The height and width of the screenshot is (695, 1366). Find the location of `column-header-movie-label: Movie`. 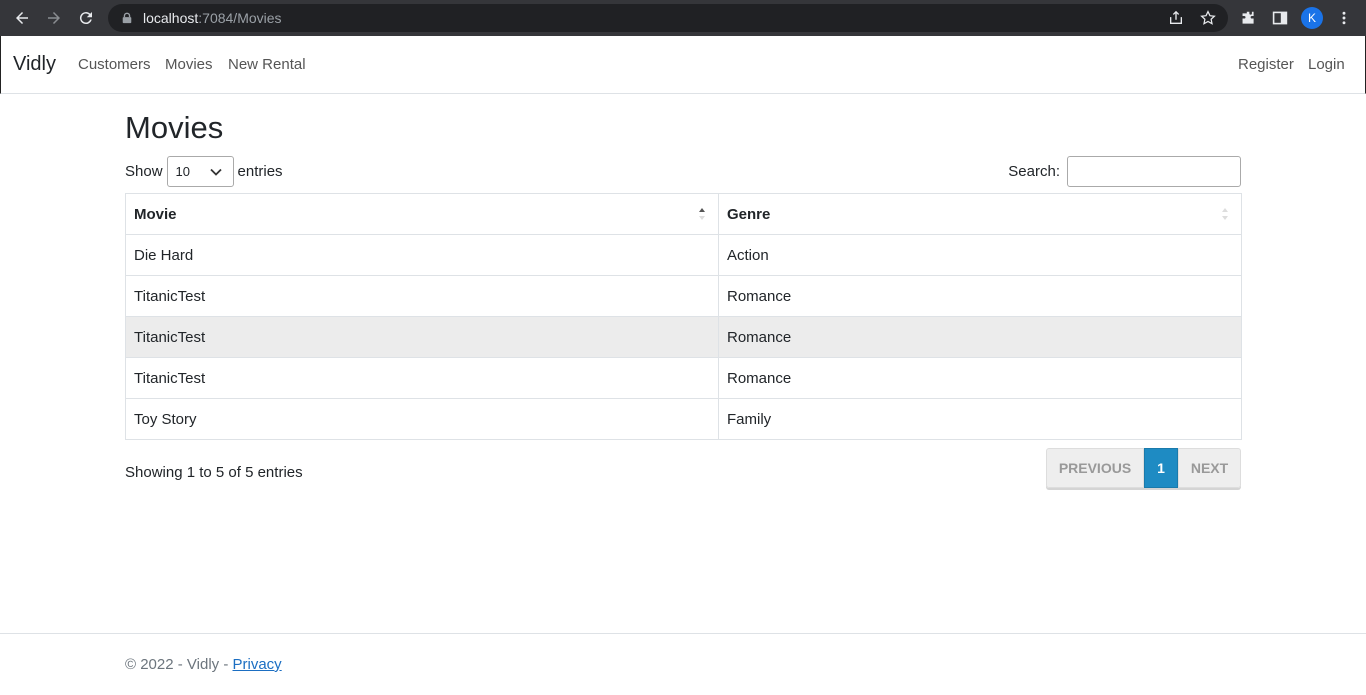

column-header-movie-label: Movie is located at coordinates (155, 214).